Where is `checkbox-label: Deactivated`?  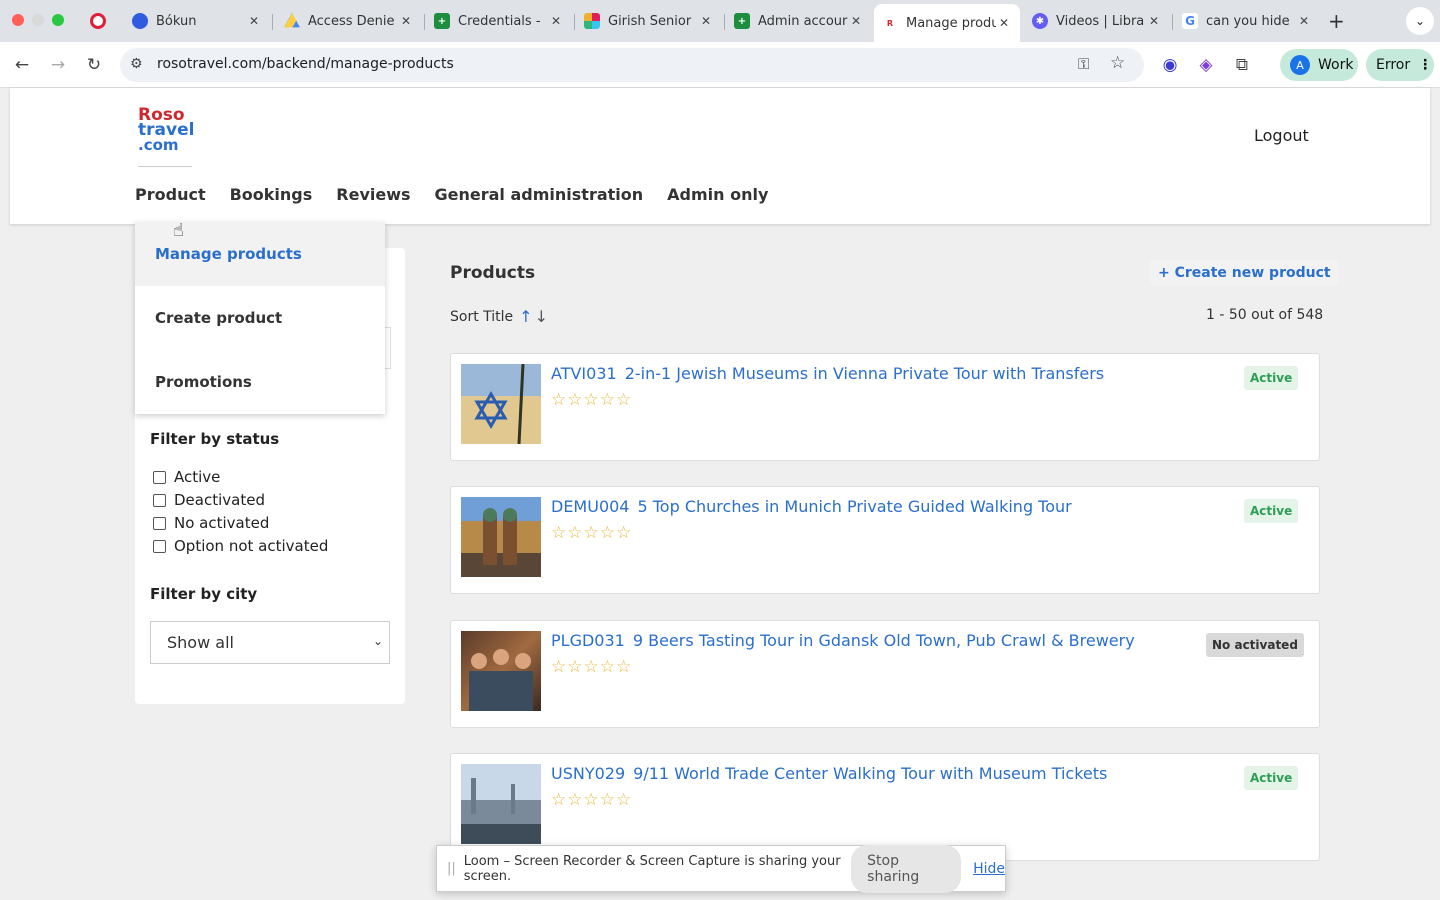
checkbox-label: Deactivated is located at coordinates (219, 500).